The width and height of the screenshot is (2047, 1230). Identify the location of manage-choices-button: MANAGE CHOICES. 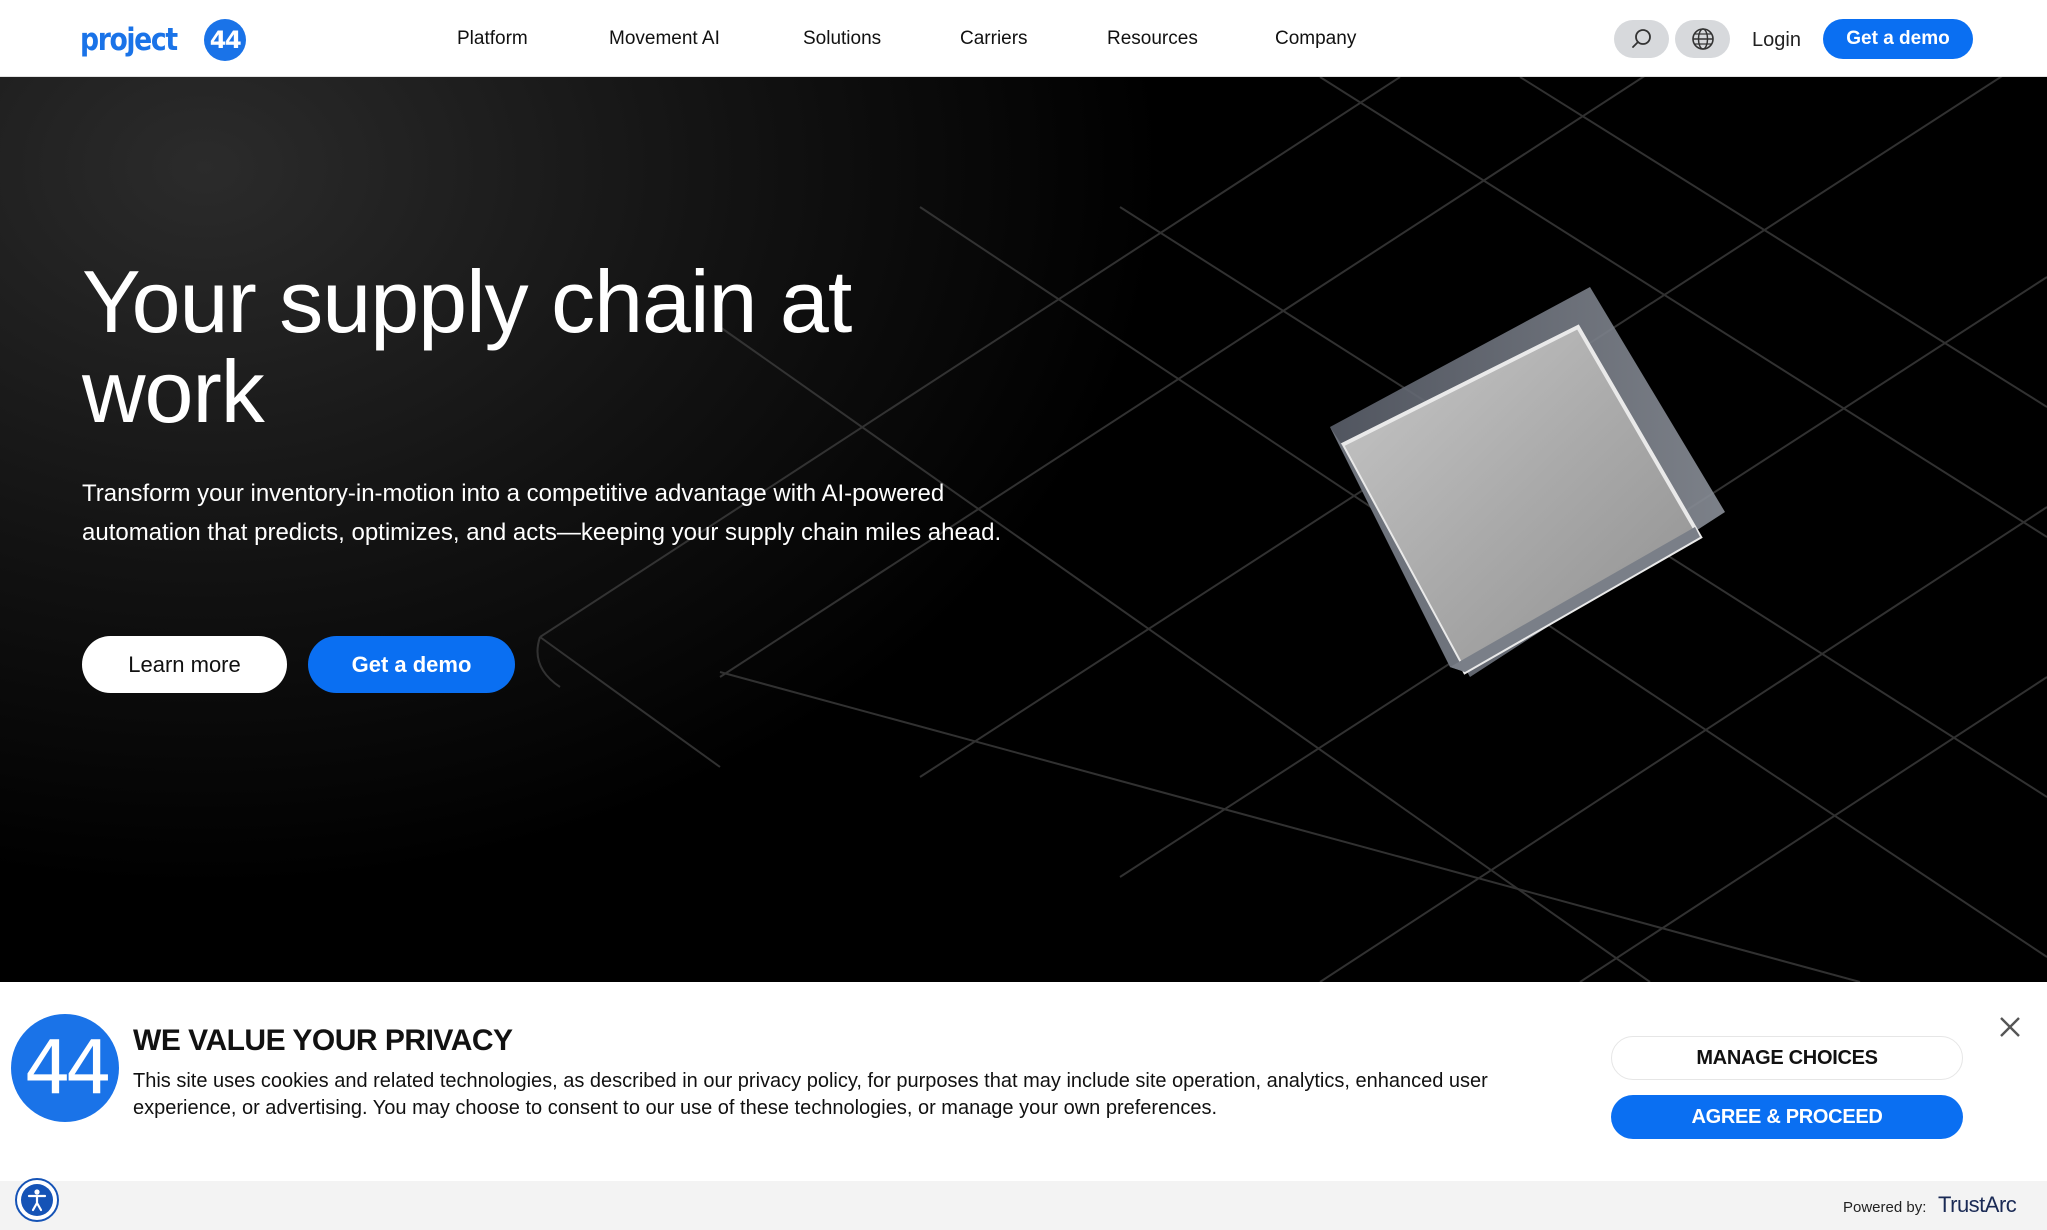
(1787, 1058).